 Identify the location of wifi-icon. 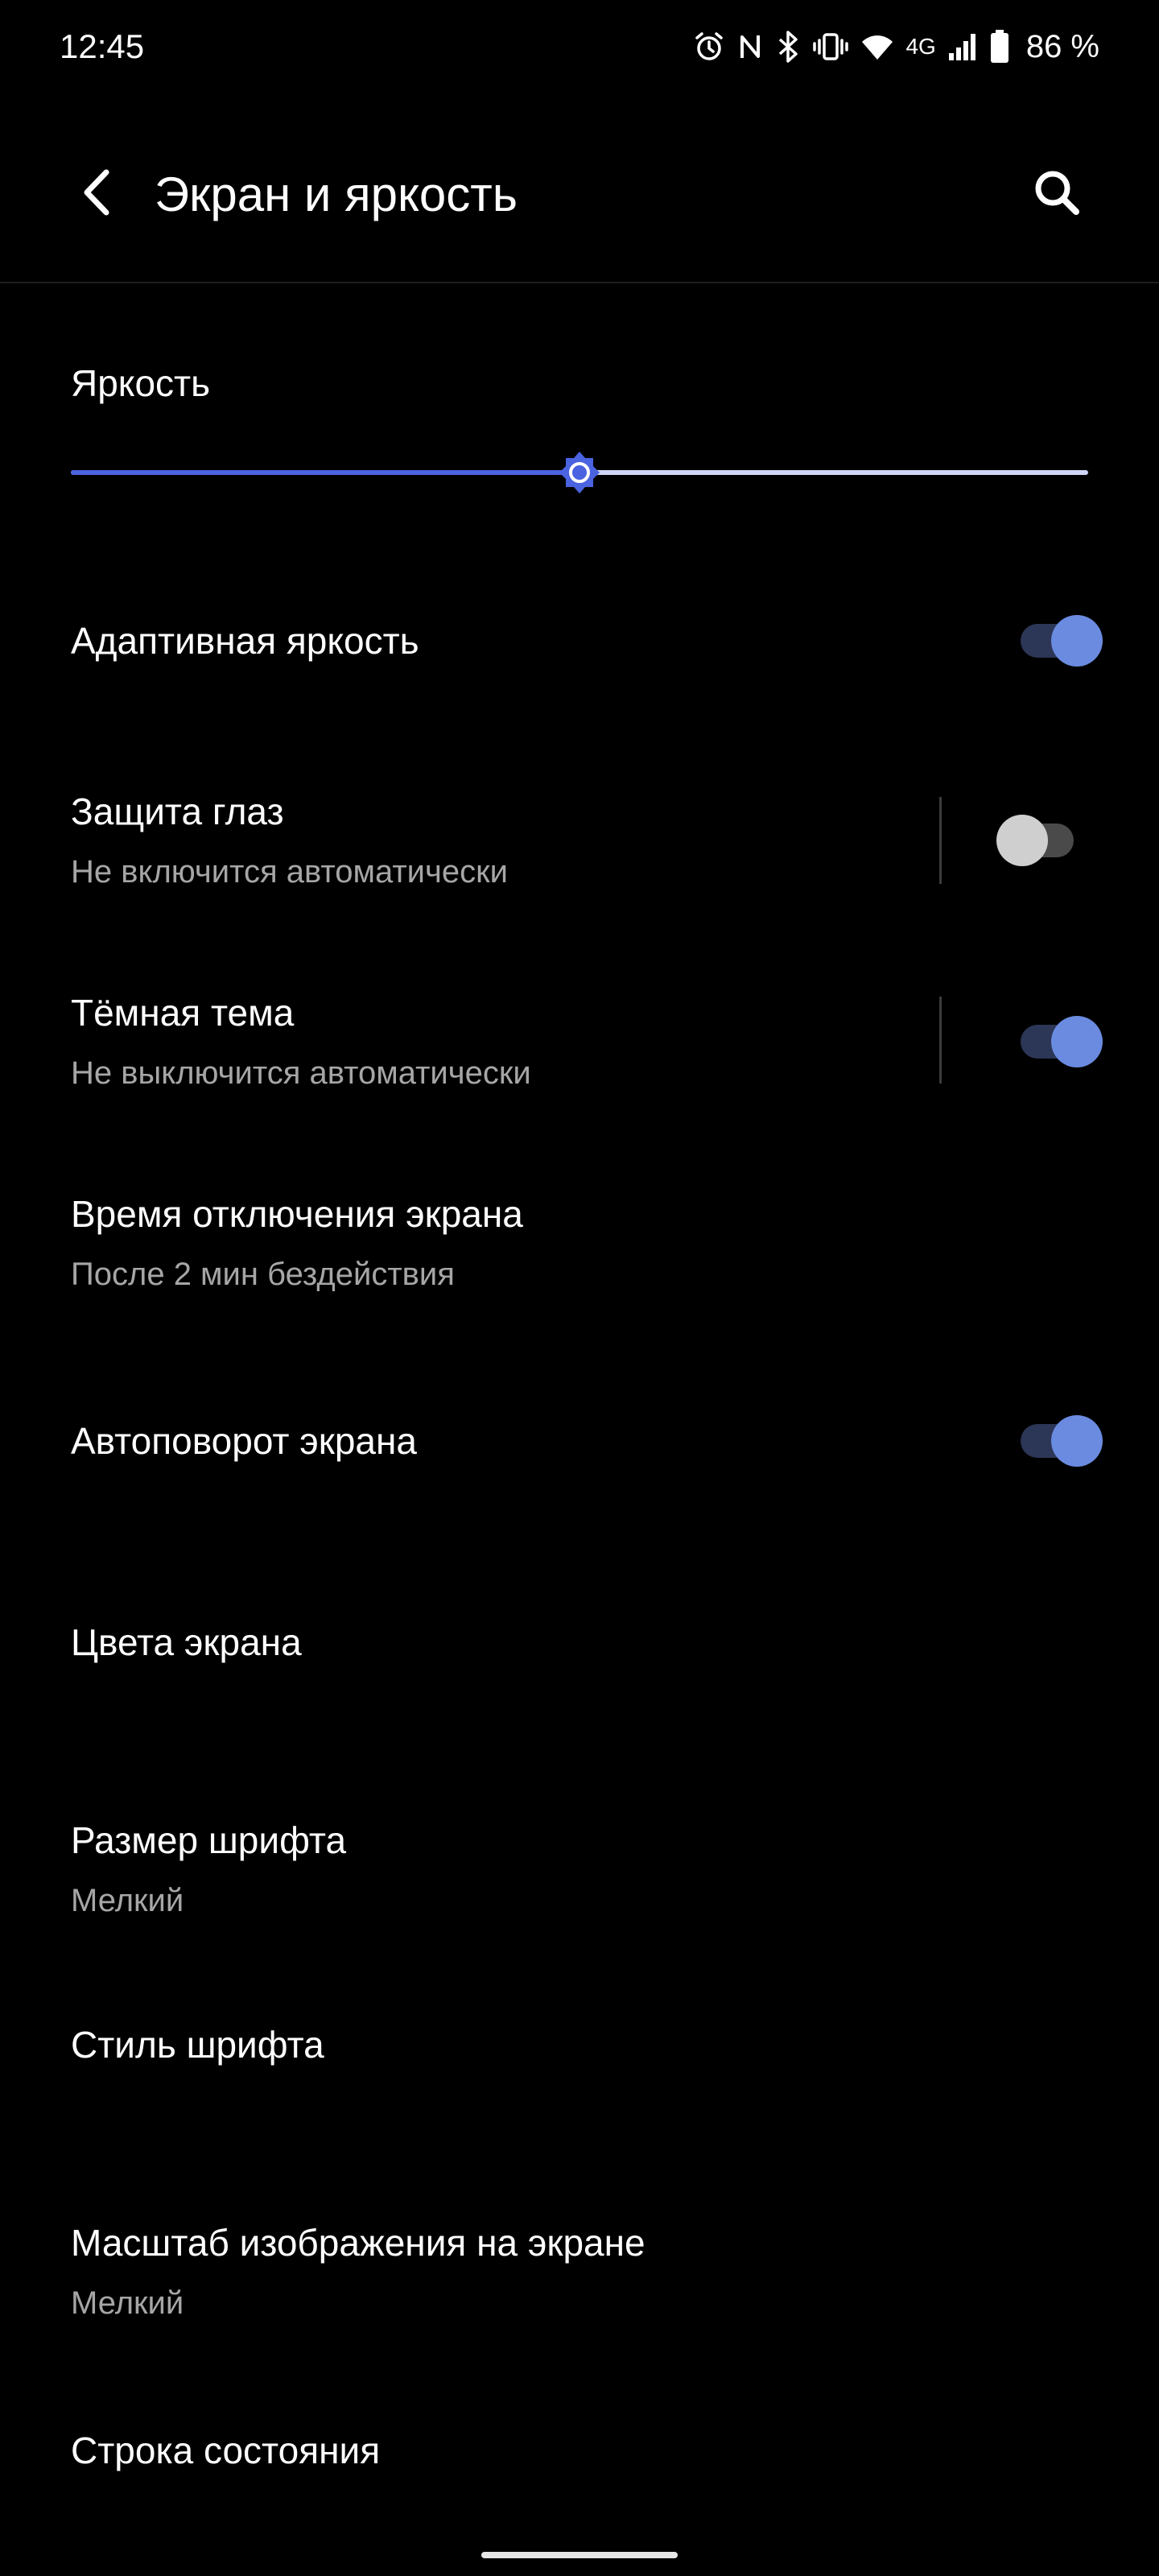
(877, 47).